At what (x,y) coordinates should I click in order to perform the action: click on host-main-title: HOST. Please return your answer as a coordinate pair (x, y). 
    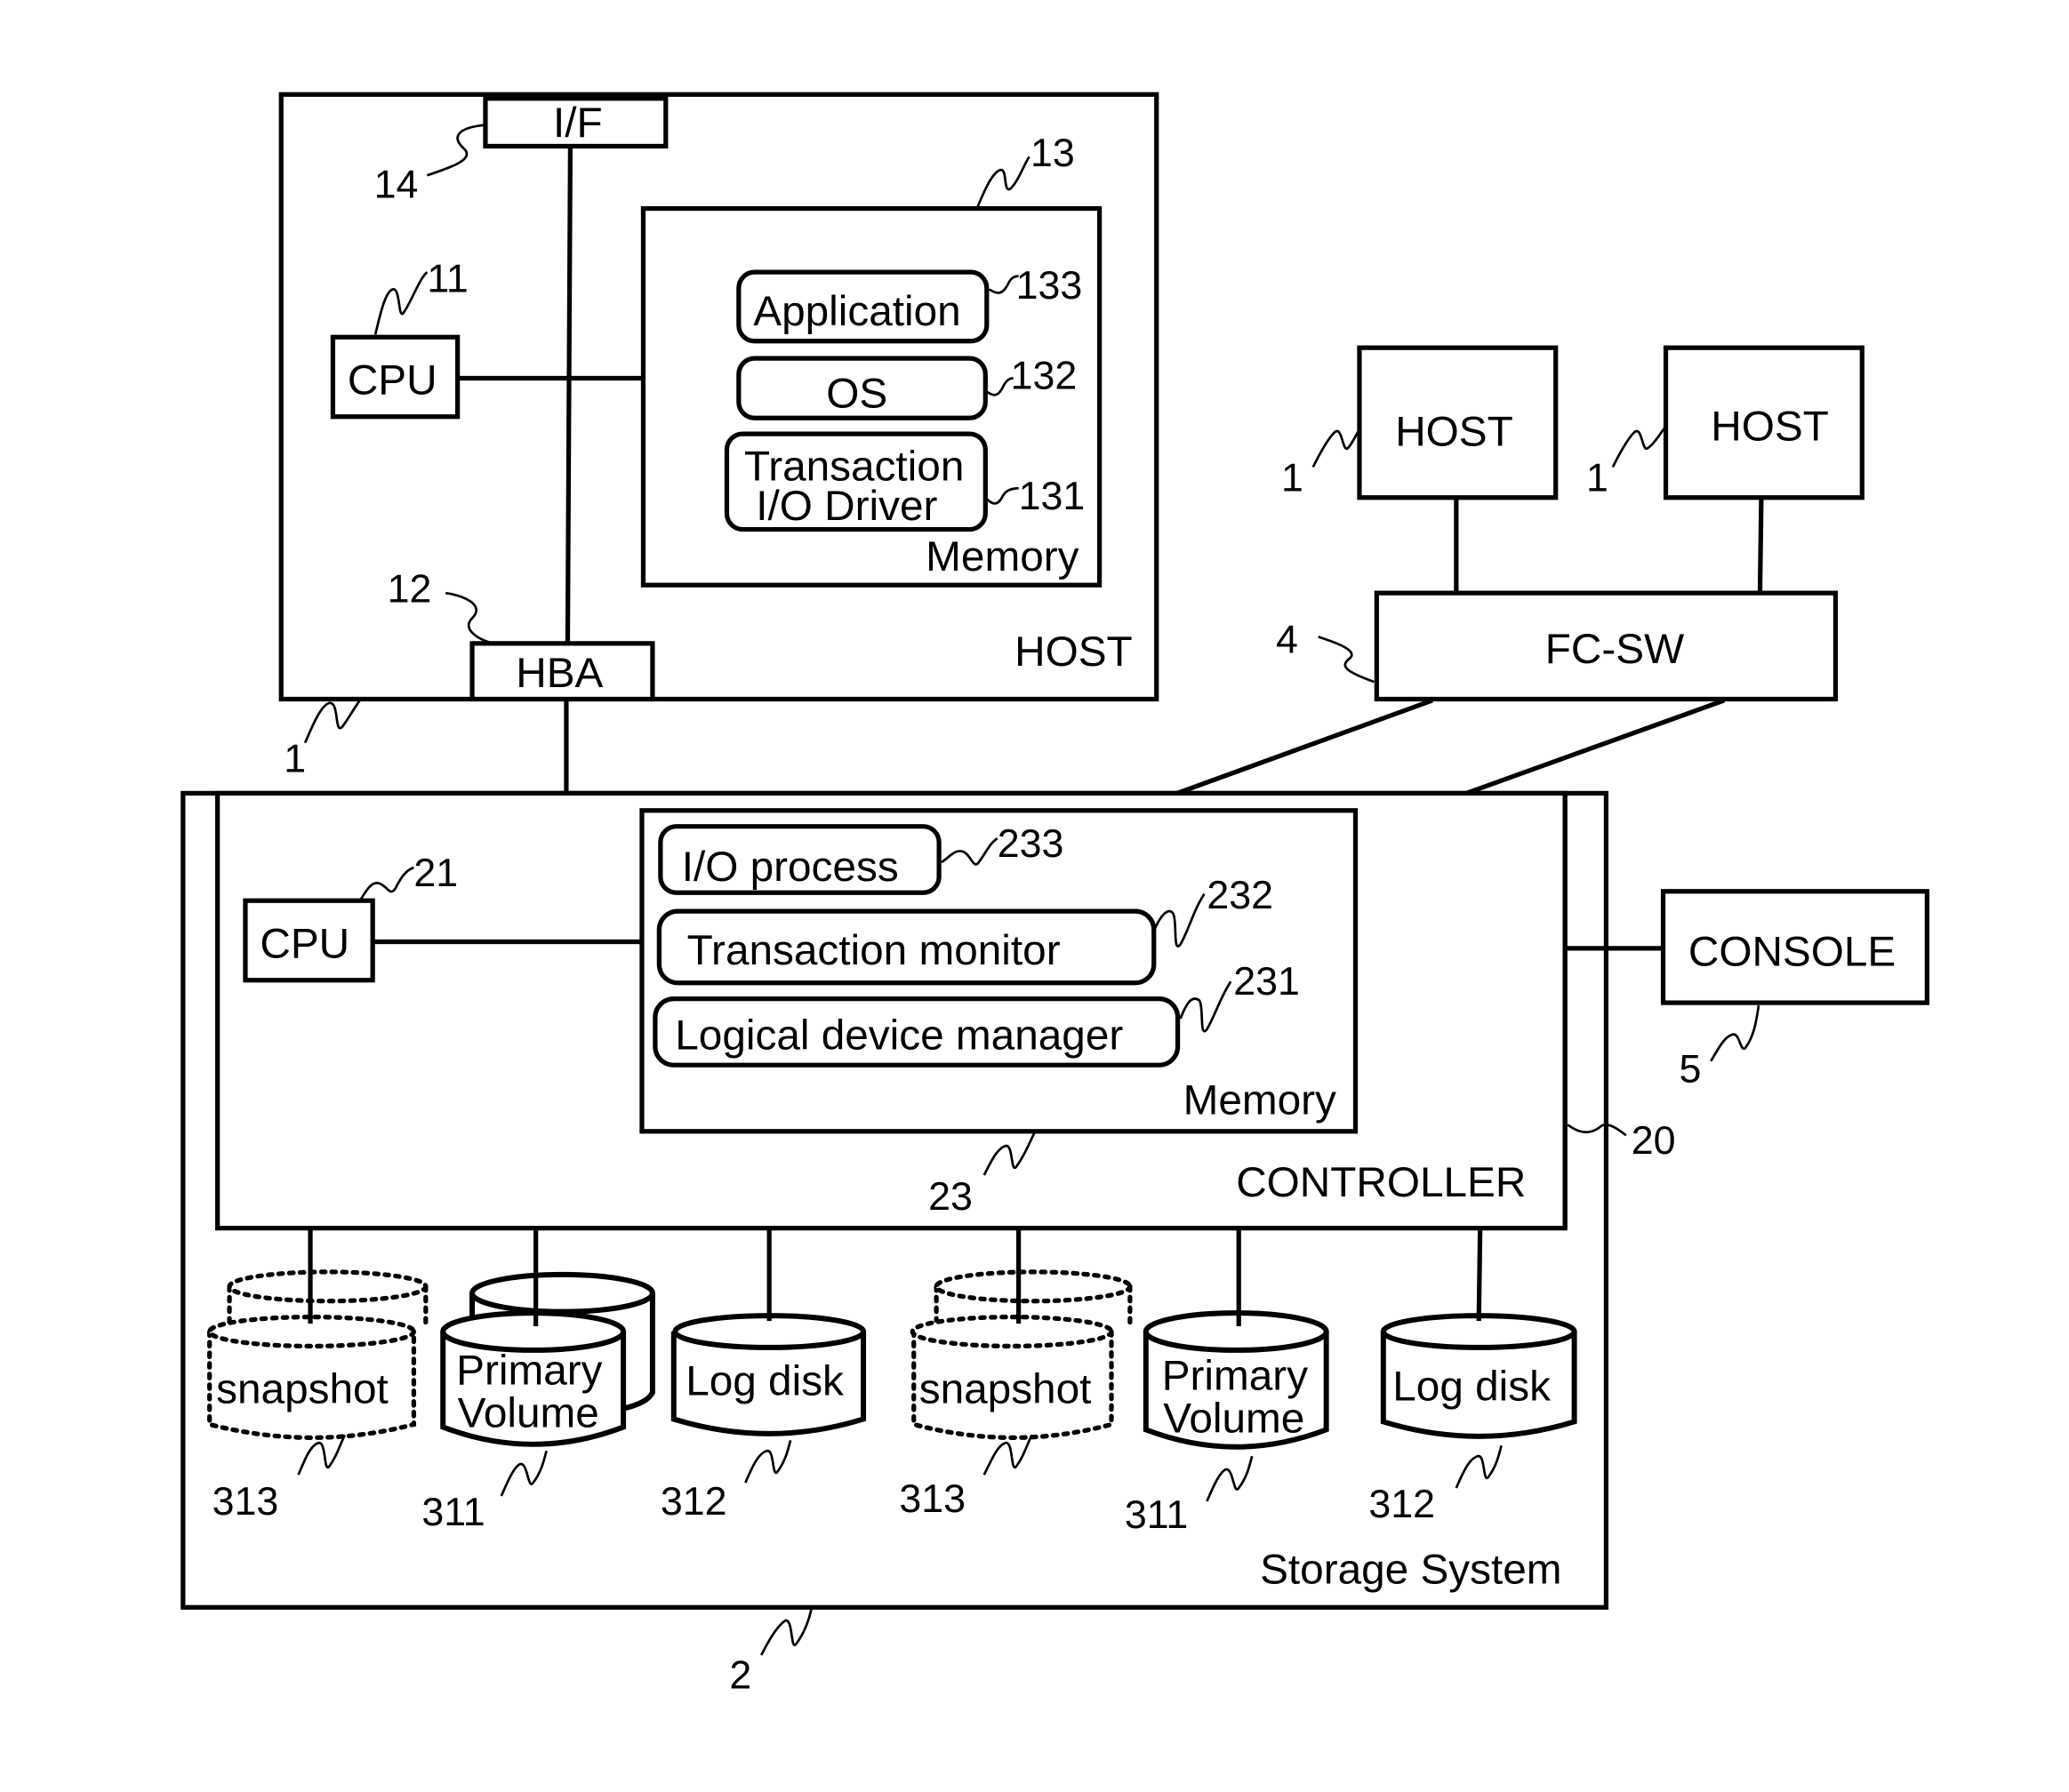
    Looking at the image, I should click on (1073, 652).